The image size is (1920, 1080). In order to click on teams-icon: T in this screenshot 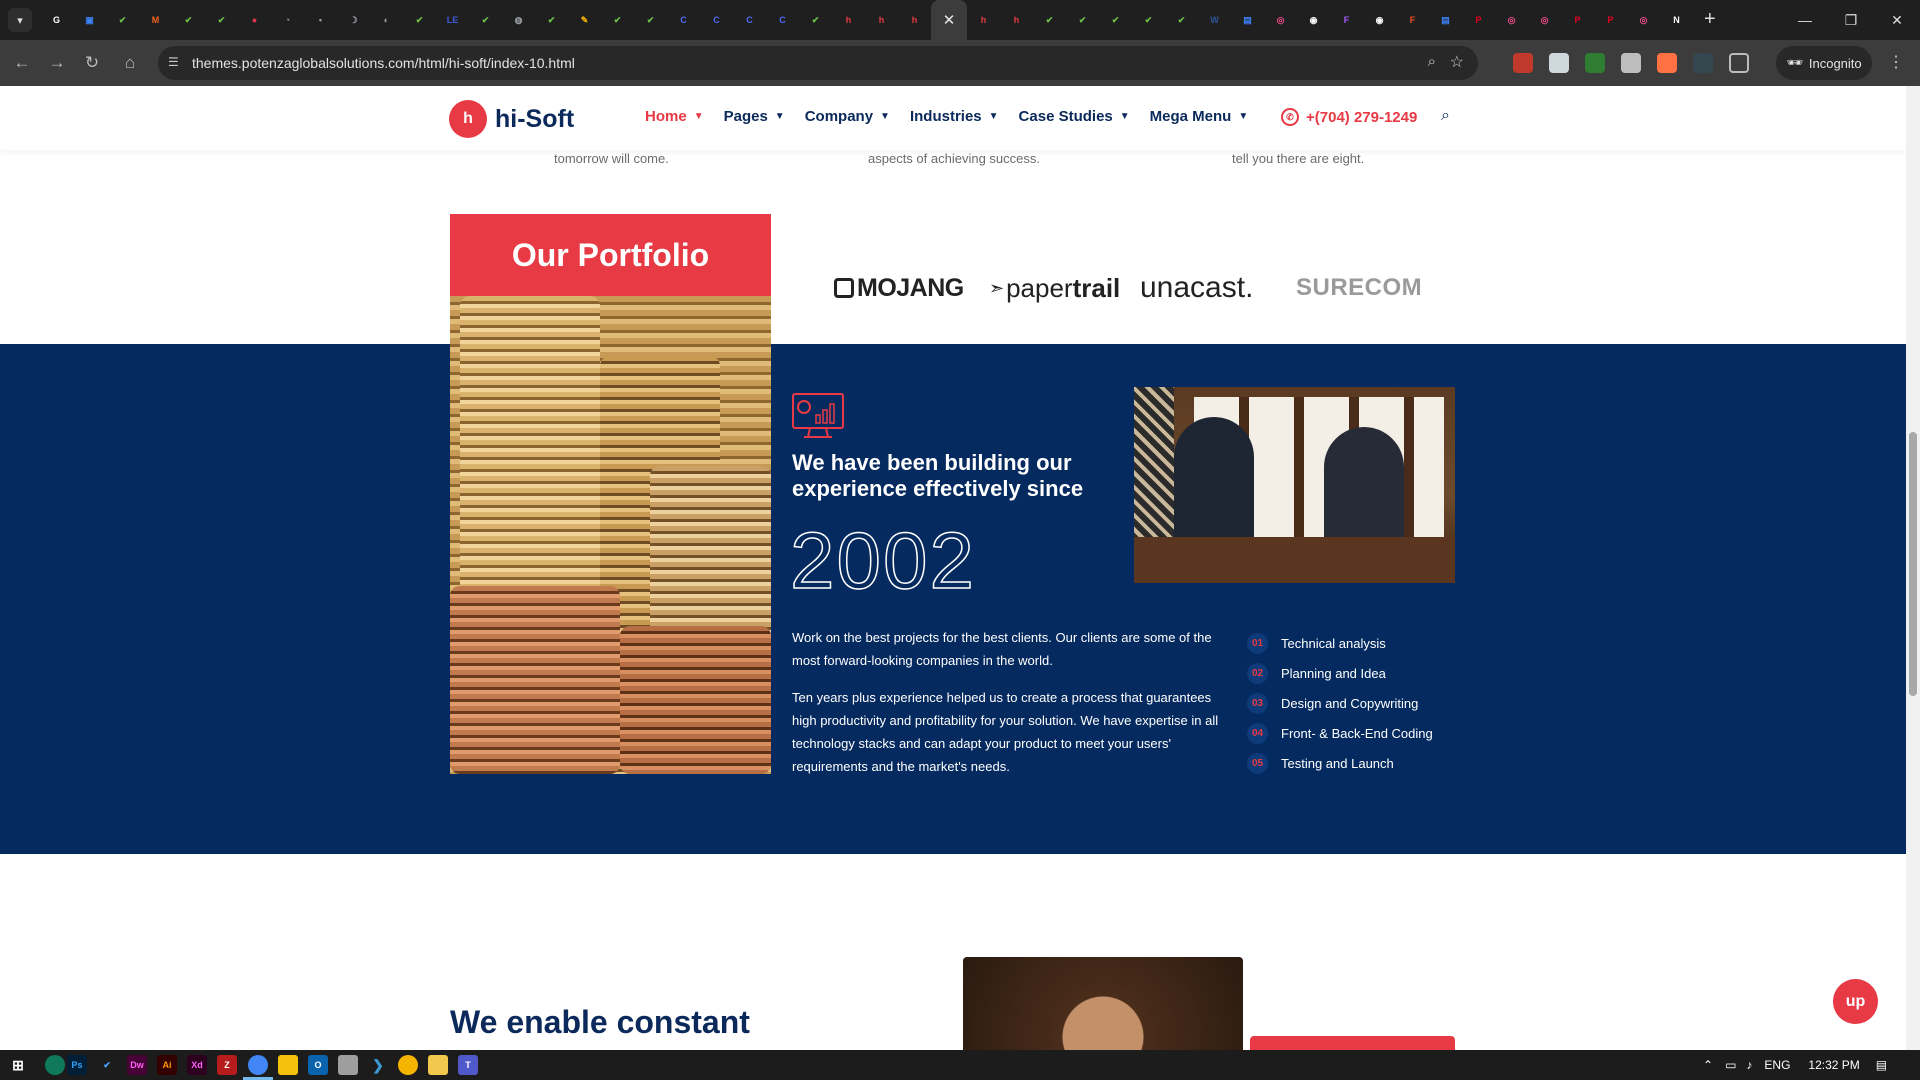, I will do `click(468, 1065)`.